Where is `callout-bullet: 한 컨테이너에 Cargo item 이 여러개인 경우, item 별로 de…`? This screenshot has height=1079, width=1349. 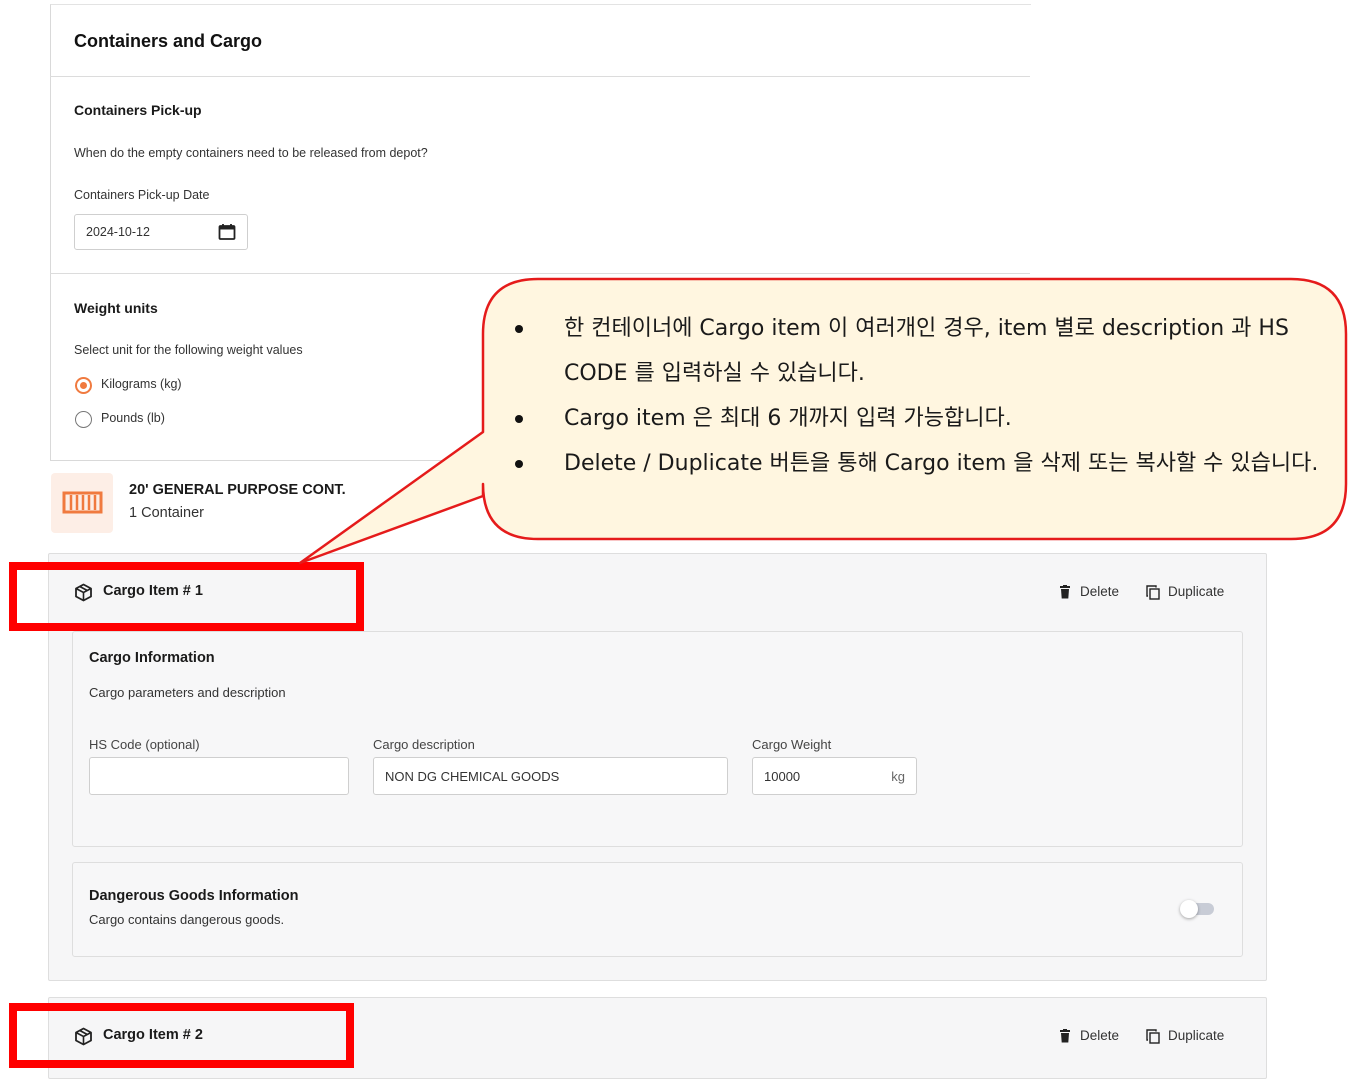 callout-bullet: 한 컨테이너에 Cargo item 이 여러개인 경우, item 별로 de… is located at coordinates (920, 351).